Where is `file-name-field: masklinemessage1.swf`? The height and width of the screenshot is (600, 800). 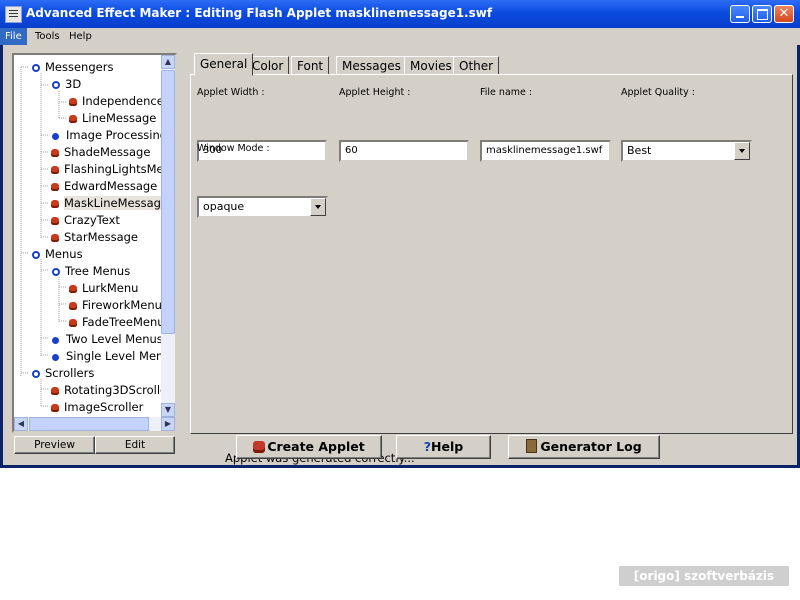 file-name-field: masklinemessage1.swf is located at coordinates (545, 151).